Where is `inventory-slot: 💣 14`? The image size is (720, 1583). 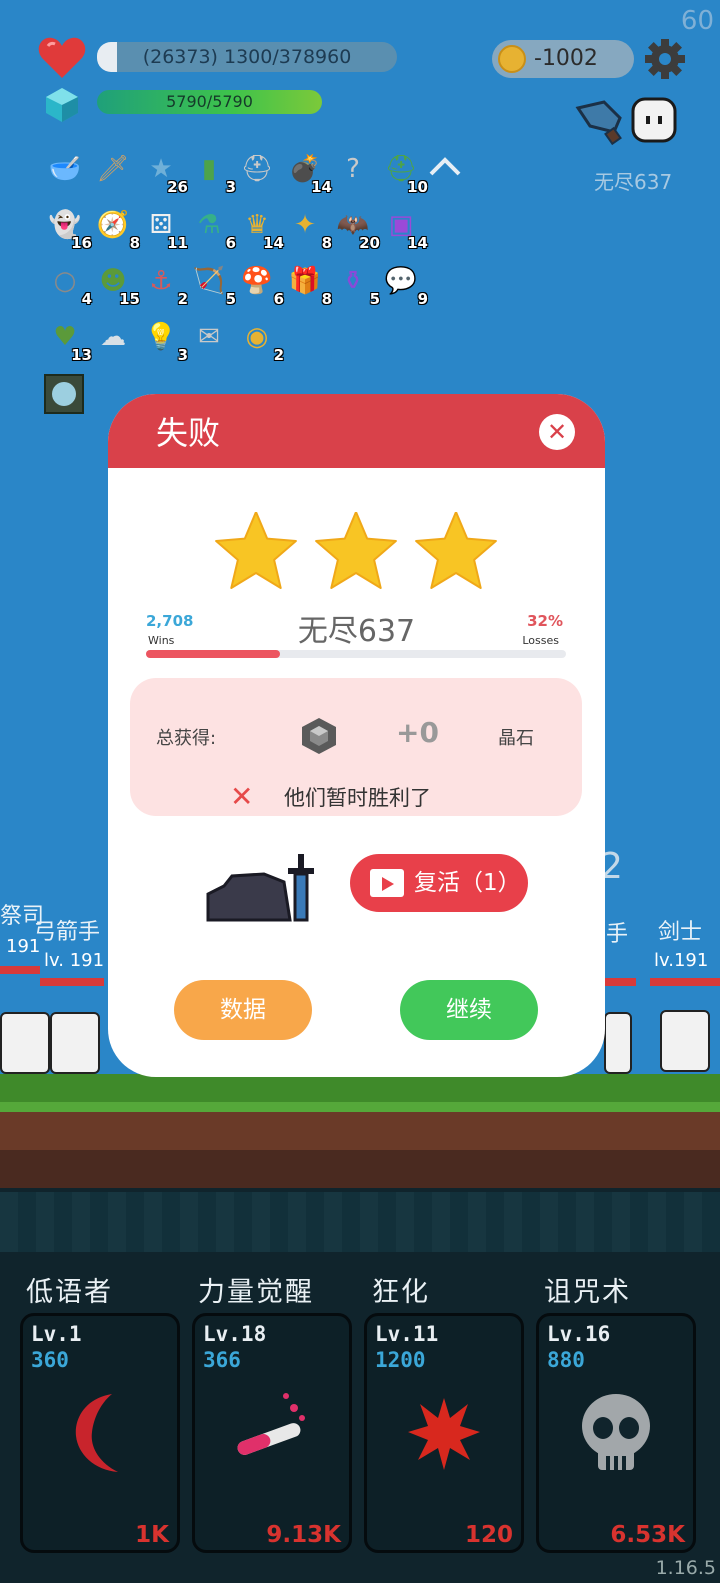
inventory-slot: 💣 14 is located at coordinates (307, 171).